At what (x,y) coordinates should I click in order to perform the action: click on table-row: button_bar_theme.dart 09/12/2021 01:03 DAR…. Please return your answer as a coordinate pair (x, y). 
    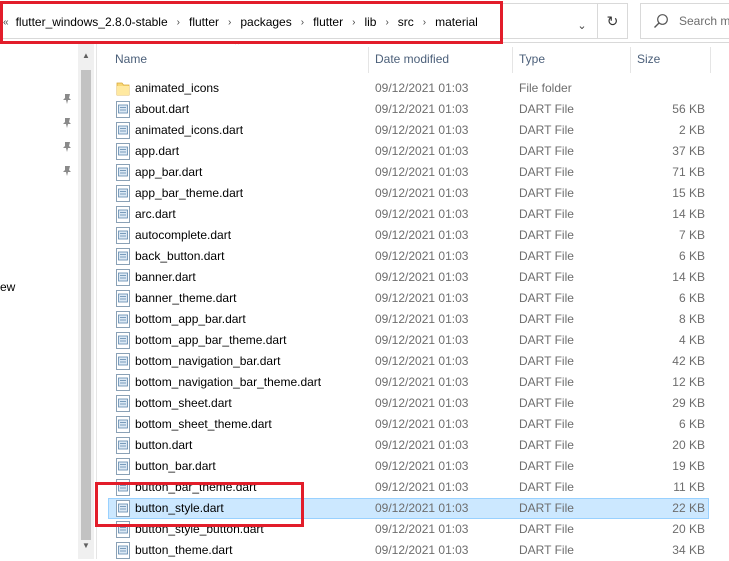
    Looking at the image, I should click on (413, 487).